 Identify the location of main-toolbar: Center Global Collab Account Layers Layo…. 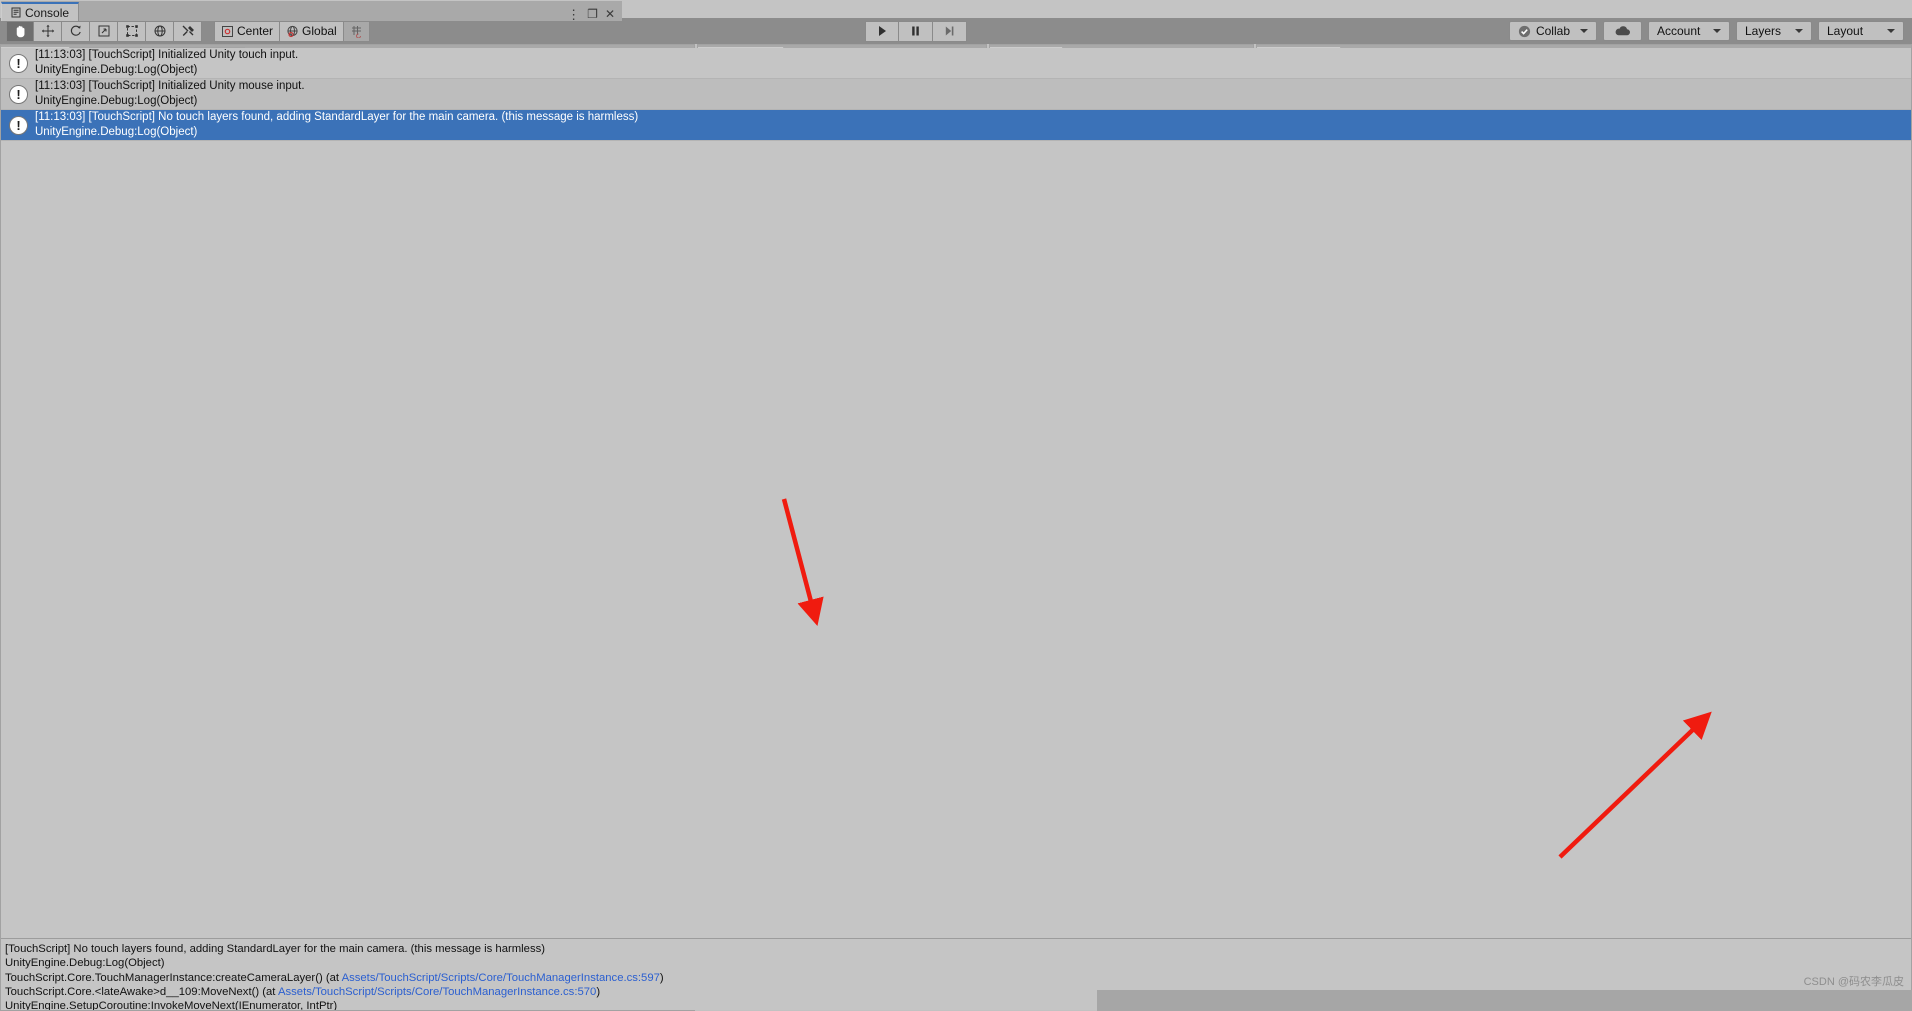
(956, 31).